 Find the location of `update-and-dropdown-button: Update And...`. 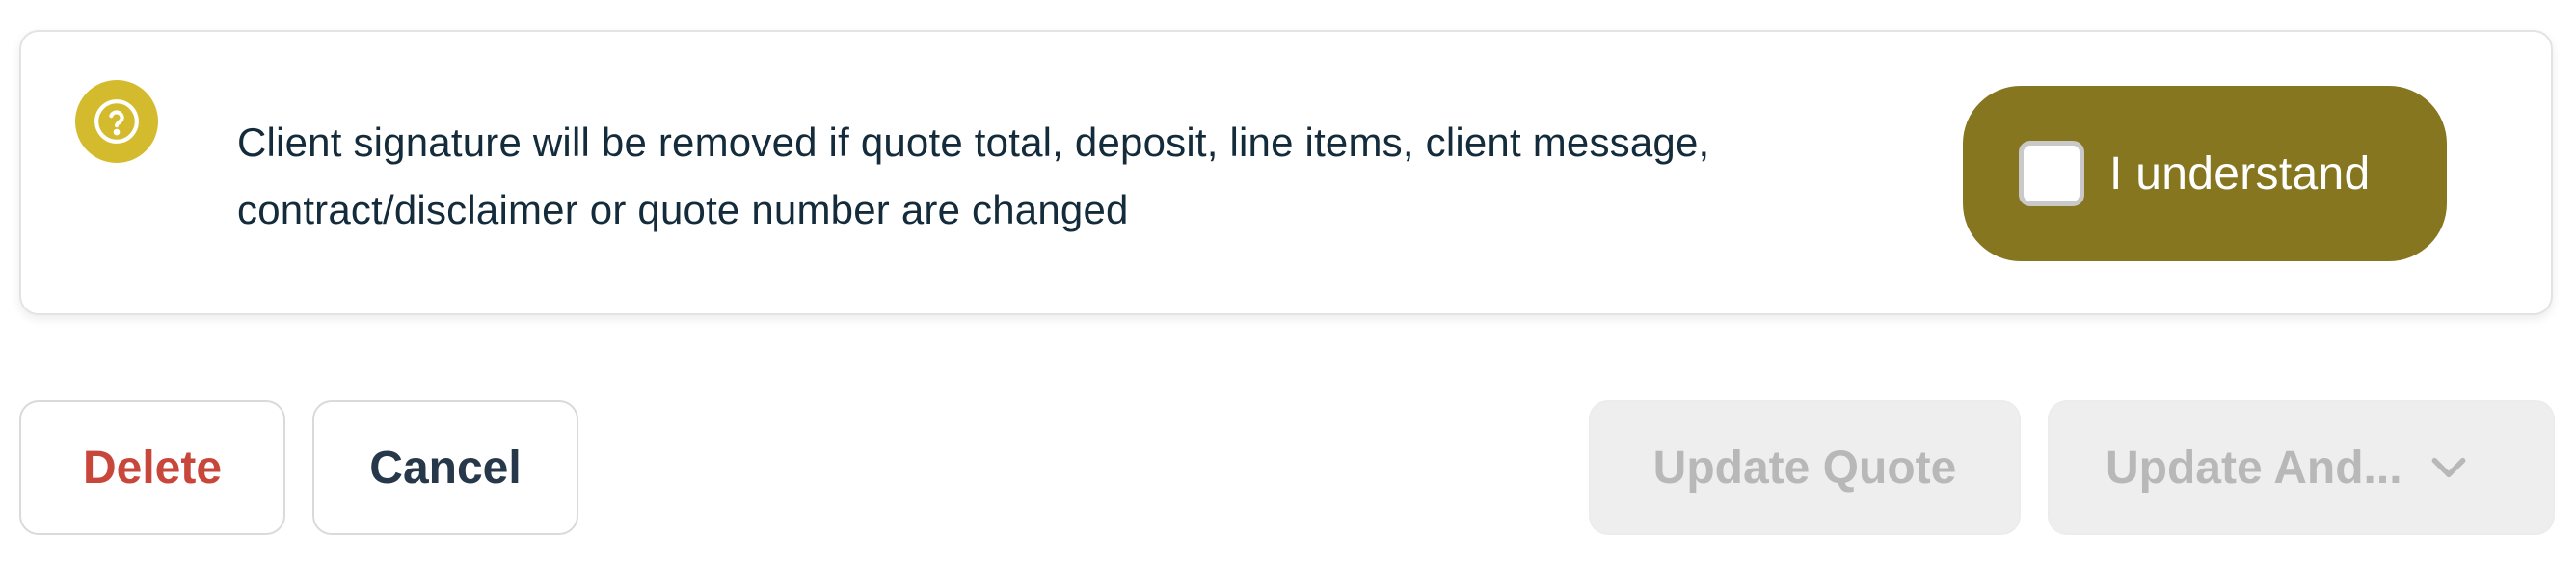

update-and-dropdown-button: Update And... is located at coordinates (2302, 467).